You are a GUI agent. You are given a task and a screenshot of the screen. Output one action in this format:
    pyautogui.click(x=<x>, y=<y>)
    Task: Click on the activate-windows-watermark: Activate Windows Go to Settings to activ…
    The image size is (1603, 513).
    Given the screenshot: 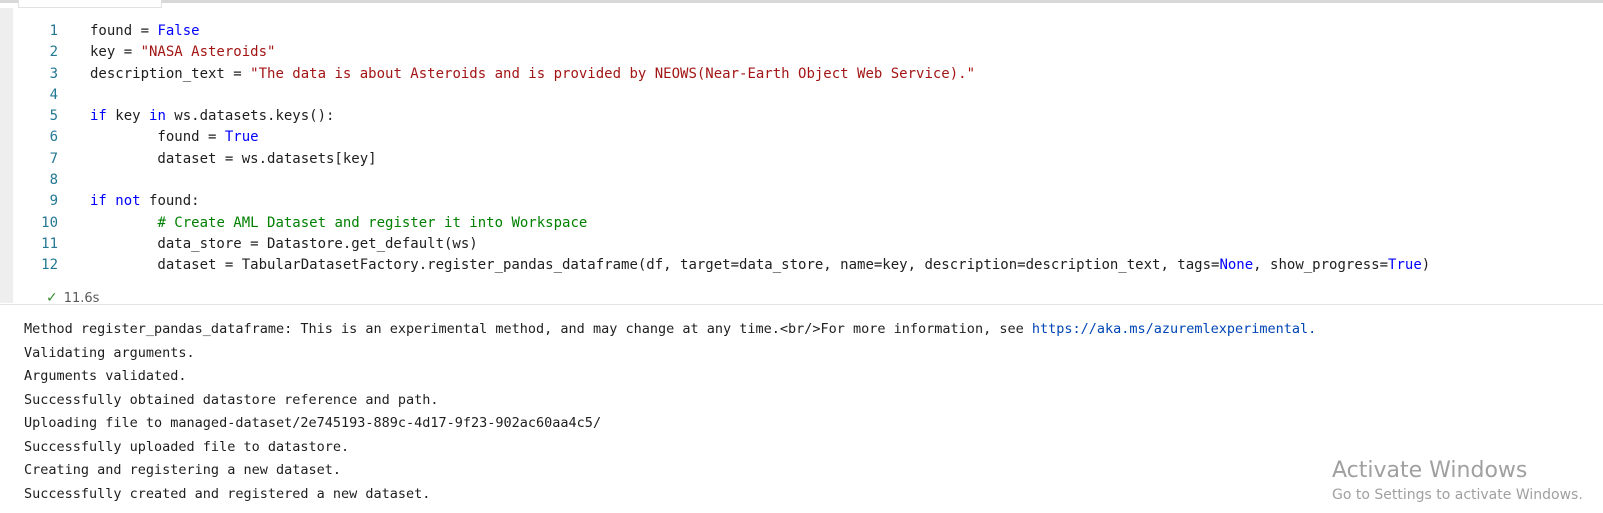 What is the action you would take?
    pyautogui.click(x=1457, y=480)
    